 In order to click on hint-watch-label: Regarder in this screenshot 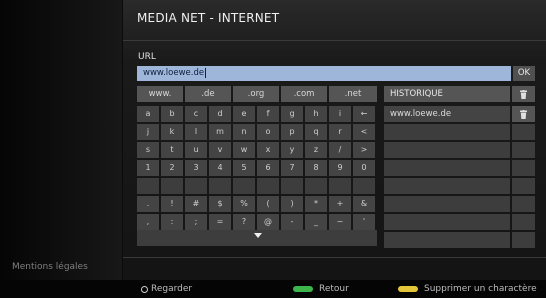, I will do `click(172, 289)`.